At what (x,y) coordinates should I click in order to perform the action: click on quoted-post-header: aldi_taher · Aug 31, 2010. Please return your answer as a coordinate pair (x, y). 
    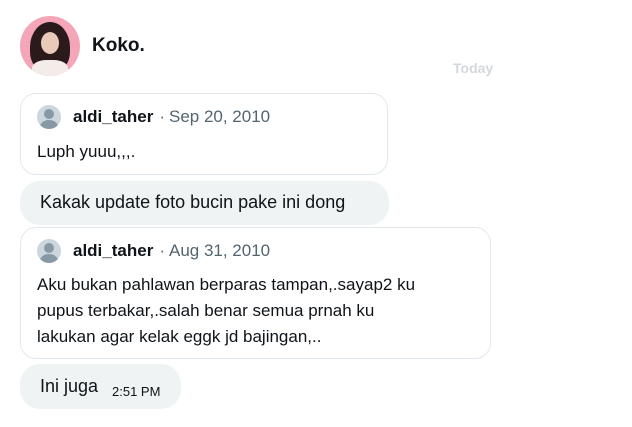
    Looking at the image, I should click on (153, 251).